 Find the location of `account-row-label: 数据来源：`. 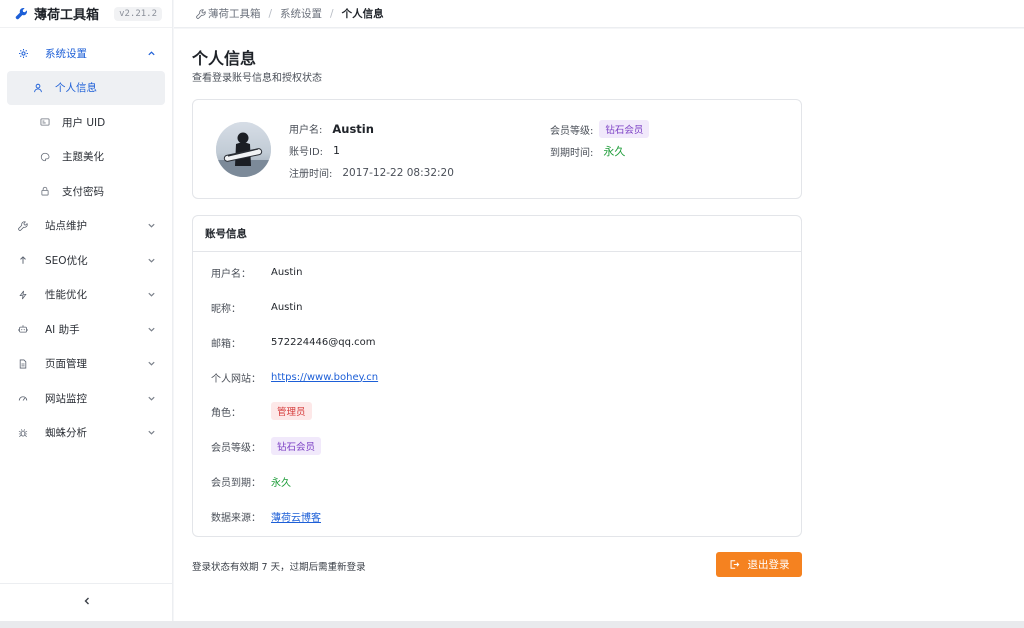

account-row-label: 数据来源： is located at coordinates (236, 518).